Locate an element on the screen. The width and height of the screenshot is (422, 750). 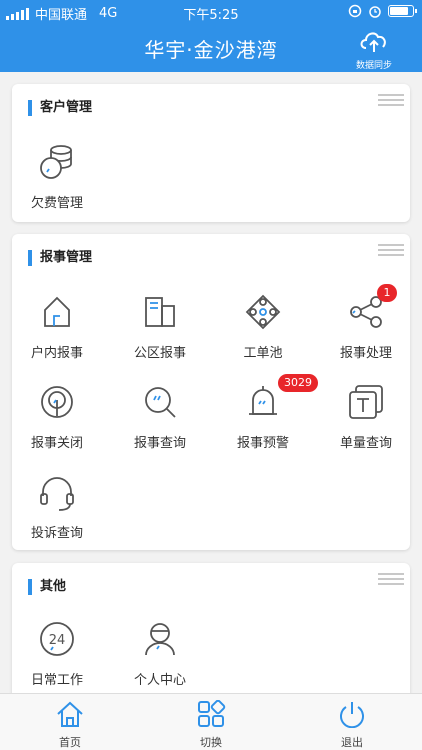
switch-grid-icon is located at coordinates (212, 713).